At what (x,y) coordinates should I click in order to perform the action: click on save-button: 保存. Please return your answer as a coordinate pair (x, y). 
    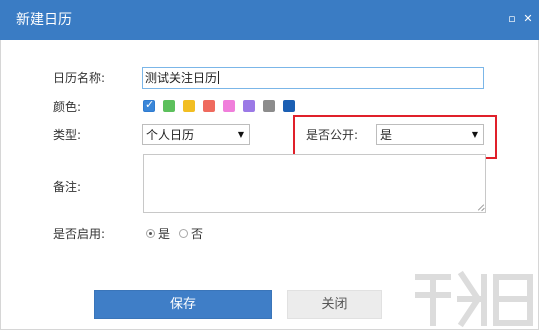
    Looking at the image, I should click on (183, 304).